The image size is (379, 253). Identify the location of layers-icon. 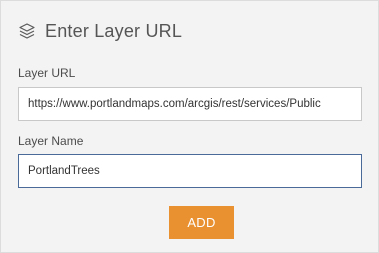
(27, 31).